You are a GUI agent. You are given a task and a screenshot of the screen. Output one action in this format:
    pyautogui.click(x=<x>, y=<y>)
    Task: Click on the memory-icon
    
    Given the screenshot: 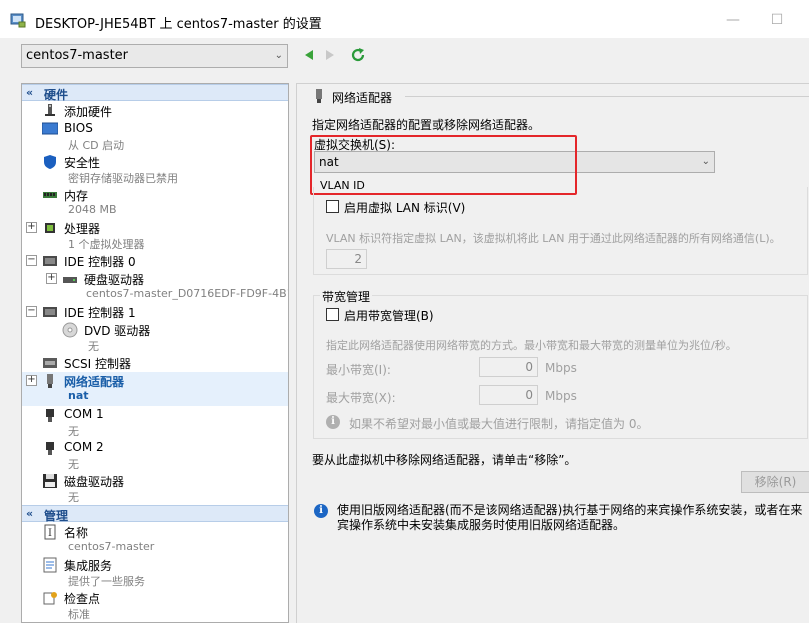 What is the action you would take?
    pyautogui.click(x=50, y=195)
    